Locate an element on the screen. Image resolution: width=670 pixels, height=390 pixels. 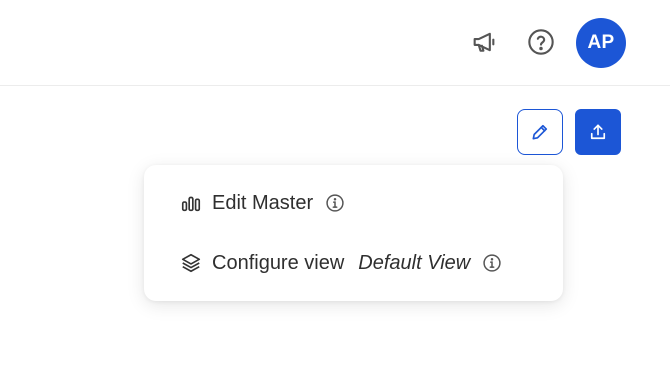
menu-item-label: Edit Master is located at coordinates (263, 202).